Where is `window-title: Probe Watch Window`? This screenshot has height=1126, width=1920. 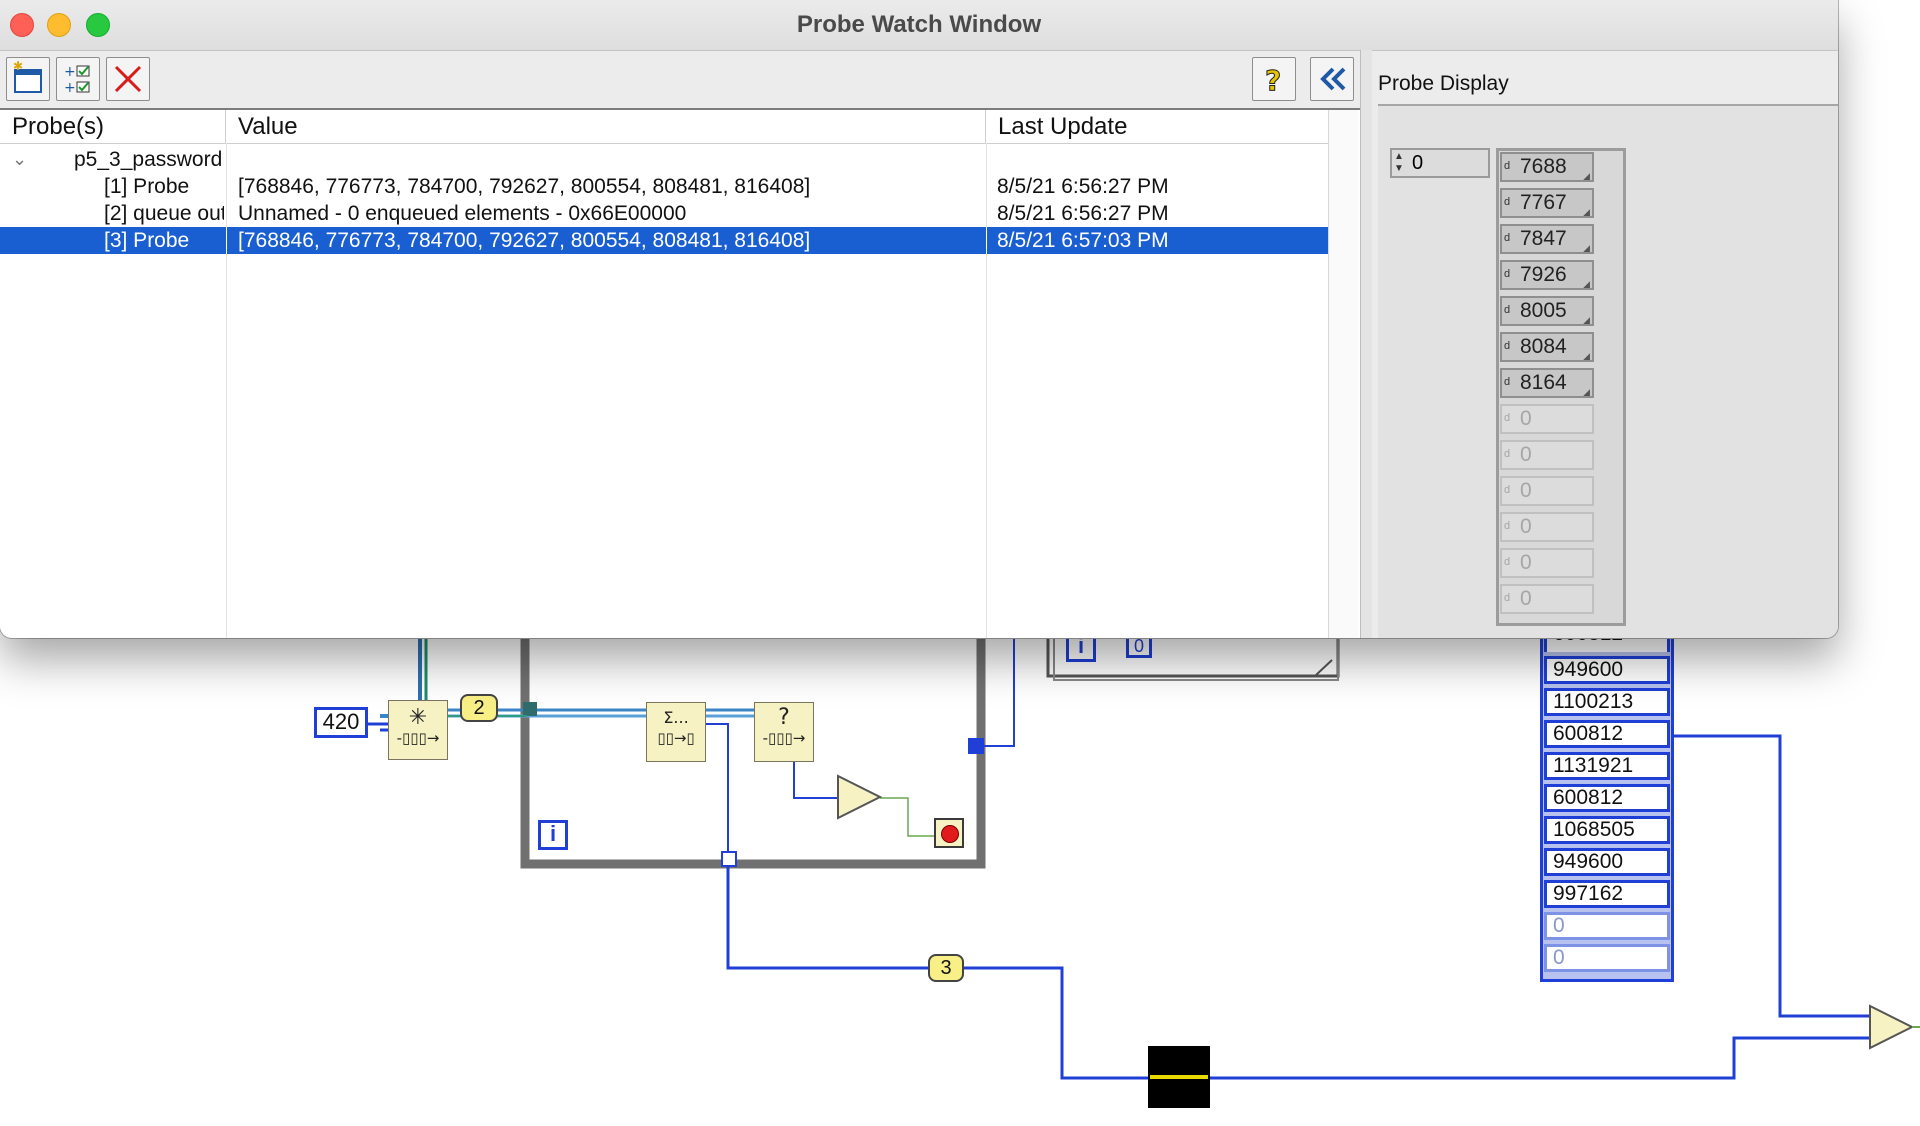
window-title: Probe Watch Window is located at coordinates (919, 24).